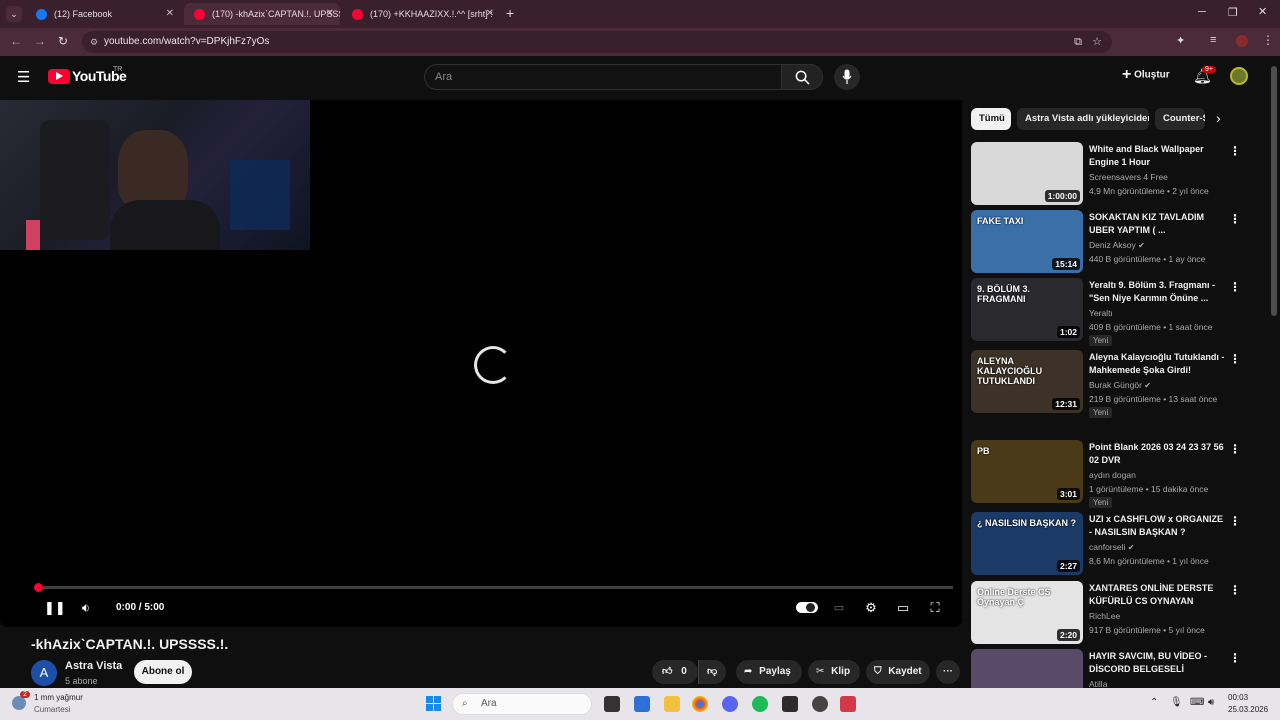  Describe the element at coordinates (421, 14) in the screenshot. I see `tab-youtube-2: (170) +KKHAAZIXX.!.^^ [srht] : ✕` at that location.